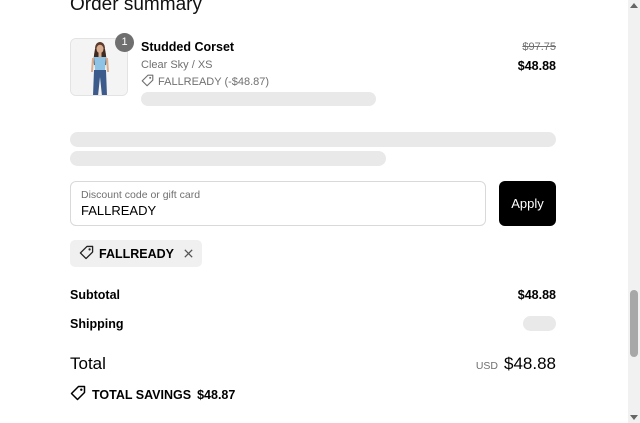 The image size is (640, 423). Describe the element at coordinates (539, 323) in the screenshot. I see `shipping-loading-placeholder` at that location.